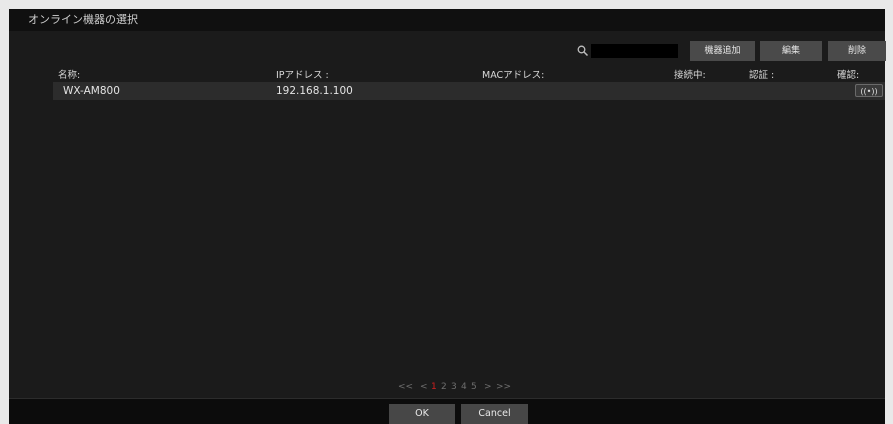 Image resolution: width=893 pixels, height=424 pixels. What do you see at coordinates (869, 90) in the screenshot?
I see `confirm-ping-button: ((•))` at bounding box center [869, 90].